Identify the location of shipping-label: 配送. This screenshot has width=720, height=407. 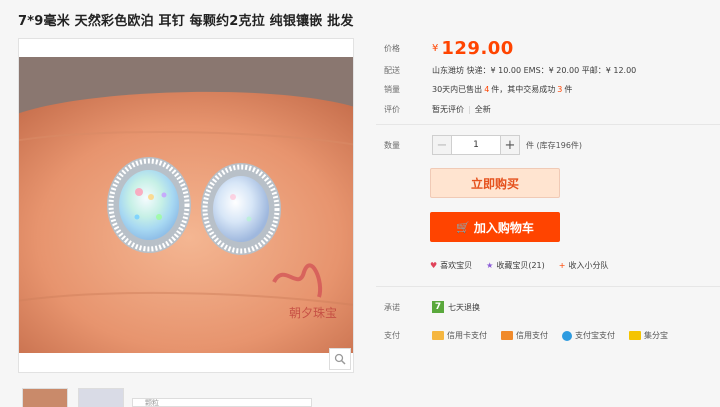
(392, 70).